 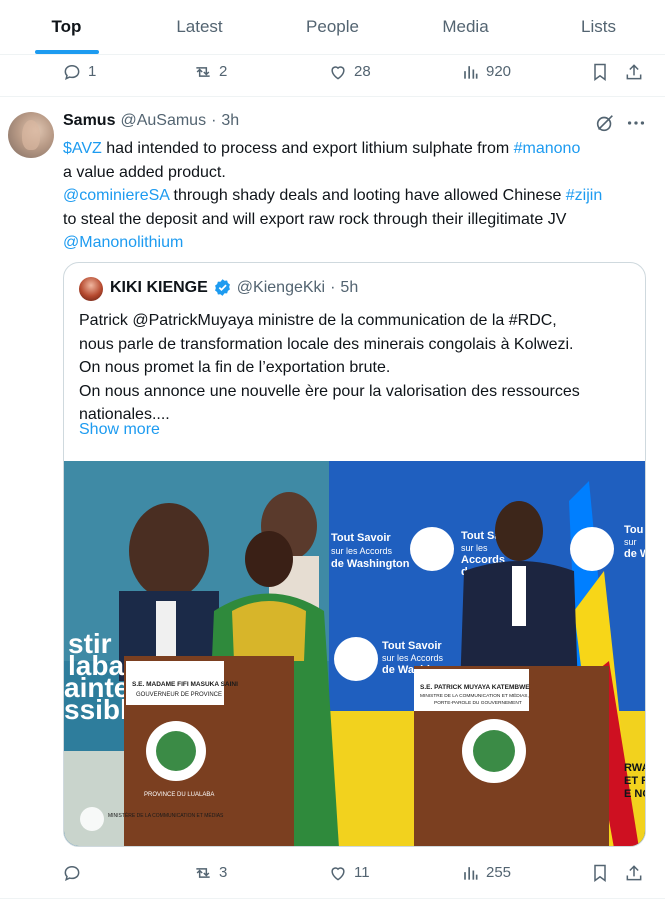 I want to click on prev-tweet-actions: 1 2 28 920, so click(x=357, y=72).